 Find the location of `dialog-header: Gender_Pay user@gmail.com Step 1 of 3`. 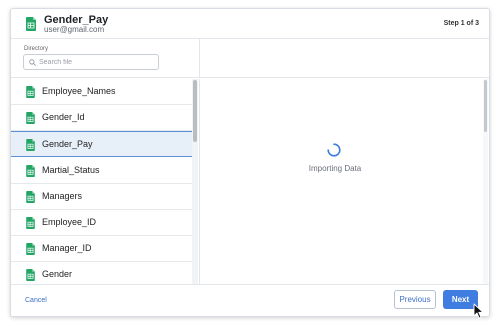

dialog-header: Gender_Pay user@gmail.com Step 1 of 3 is located at coordinates (250, 24).